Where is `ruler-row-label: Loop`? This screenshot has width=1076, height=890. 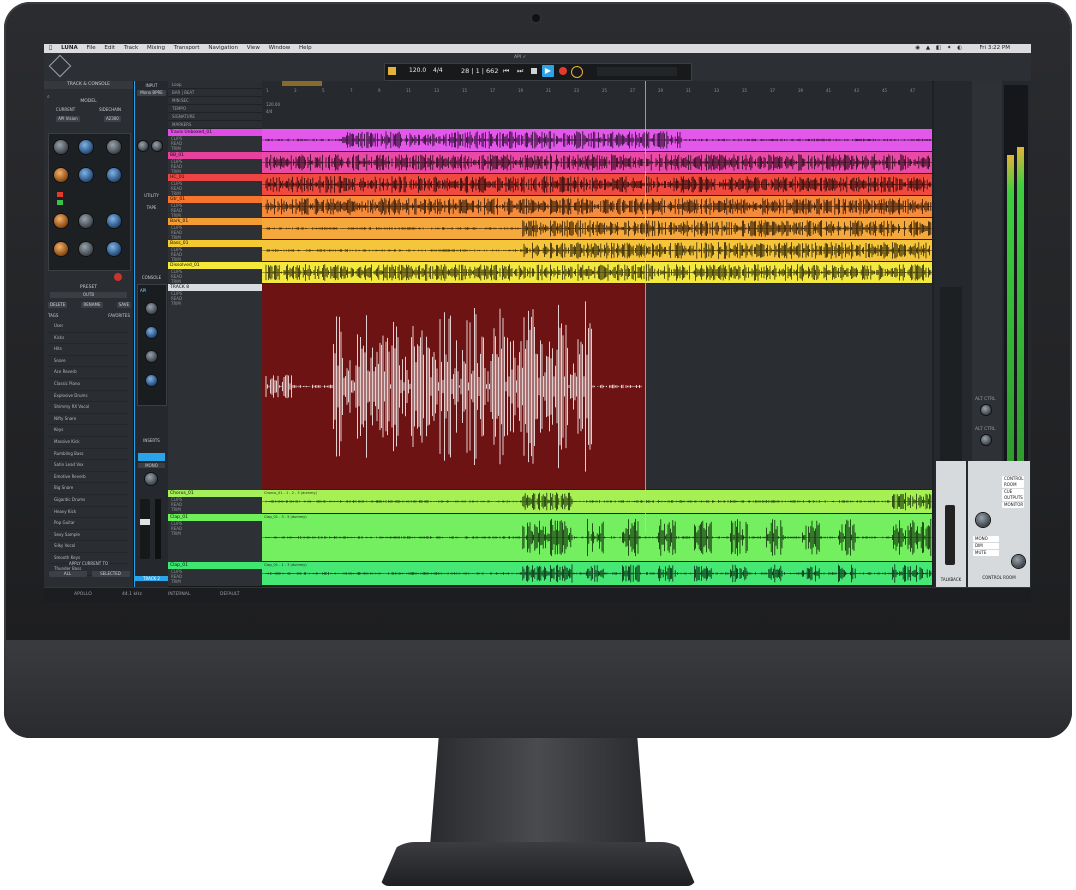
ruler-row-label: Loop is located at coordinates (215, 85).